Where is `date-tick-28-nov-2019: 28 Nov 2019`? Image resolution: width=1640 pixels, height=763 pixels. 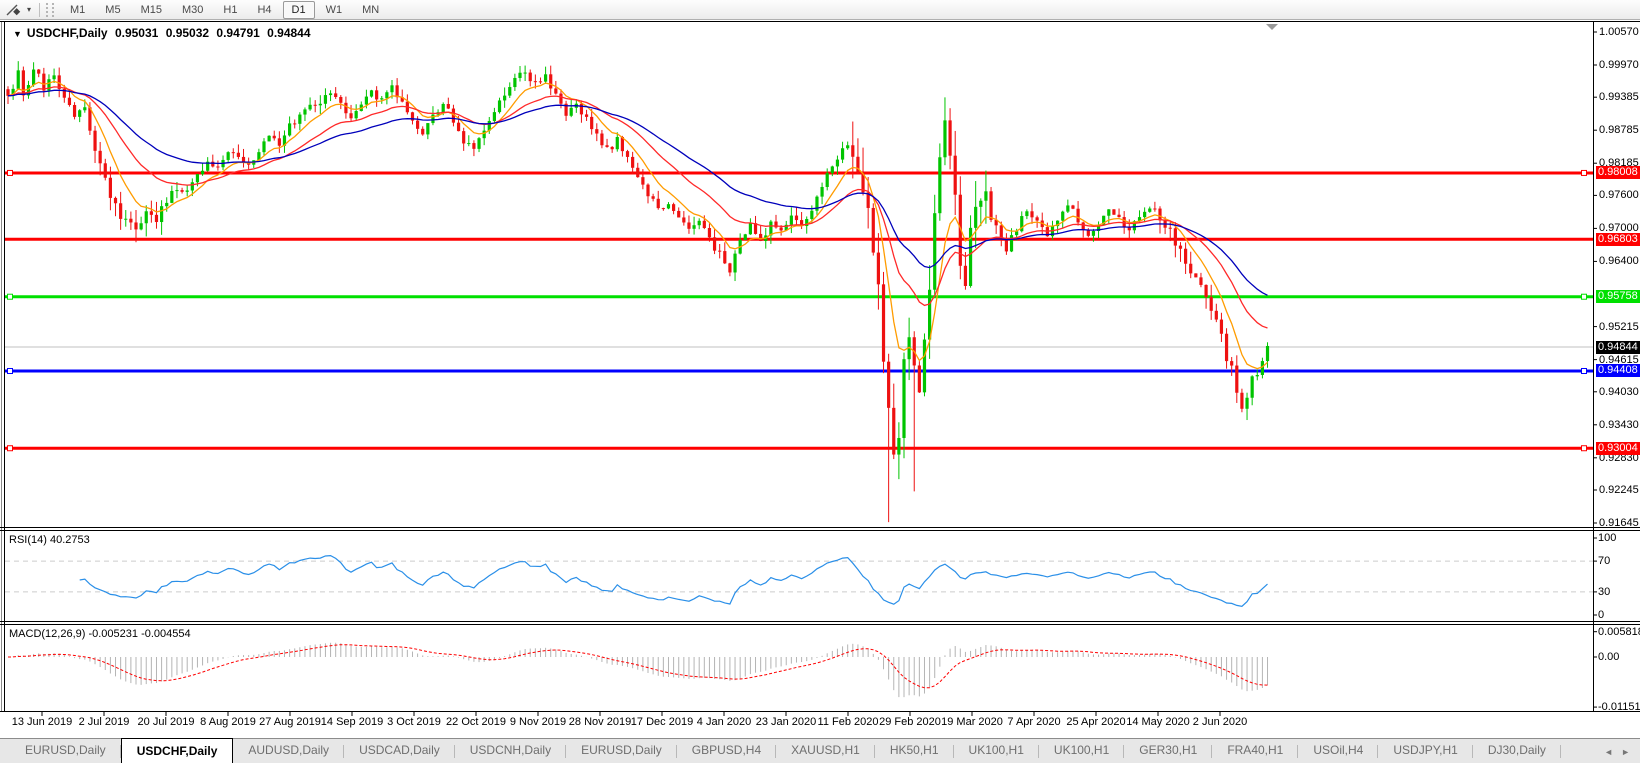 date-tick-28-nov-2019: 28 Nov 2019 is located at coordinates (600, 722).